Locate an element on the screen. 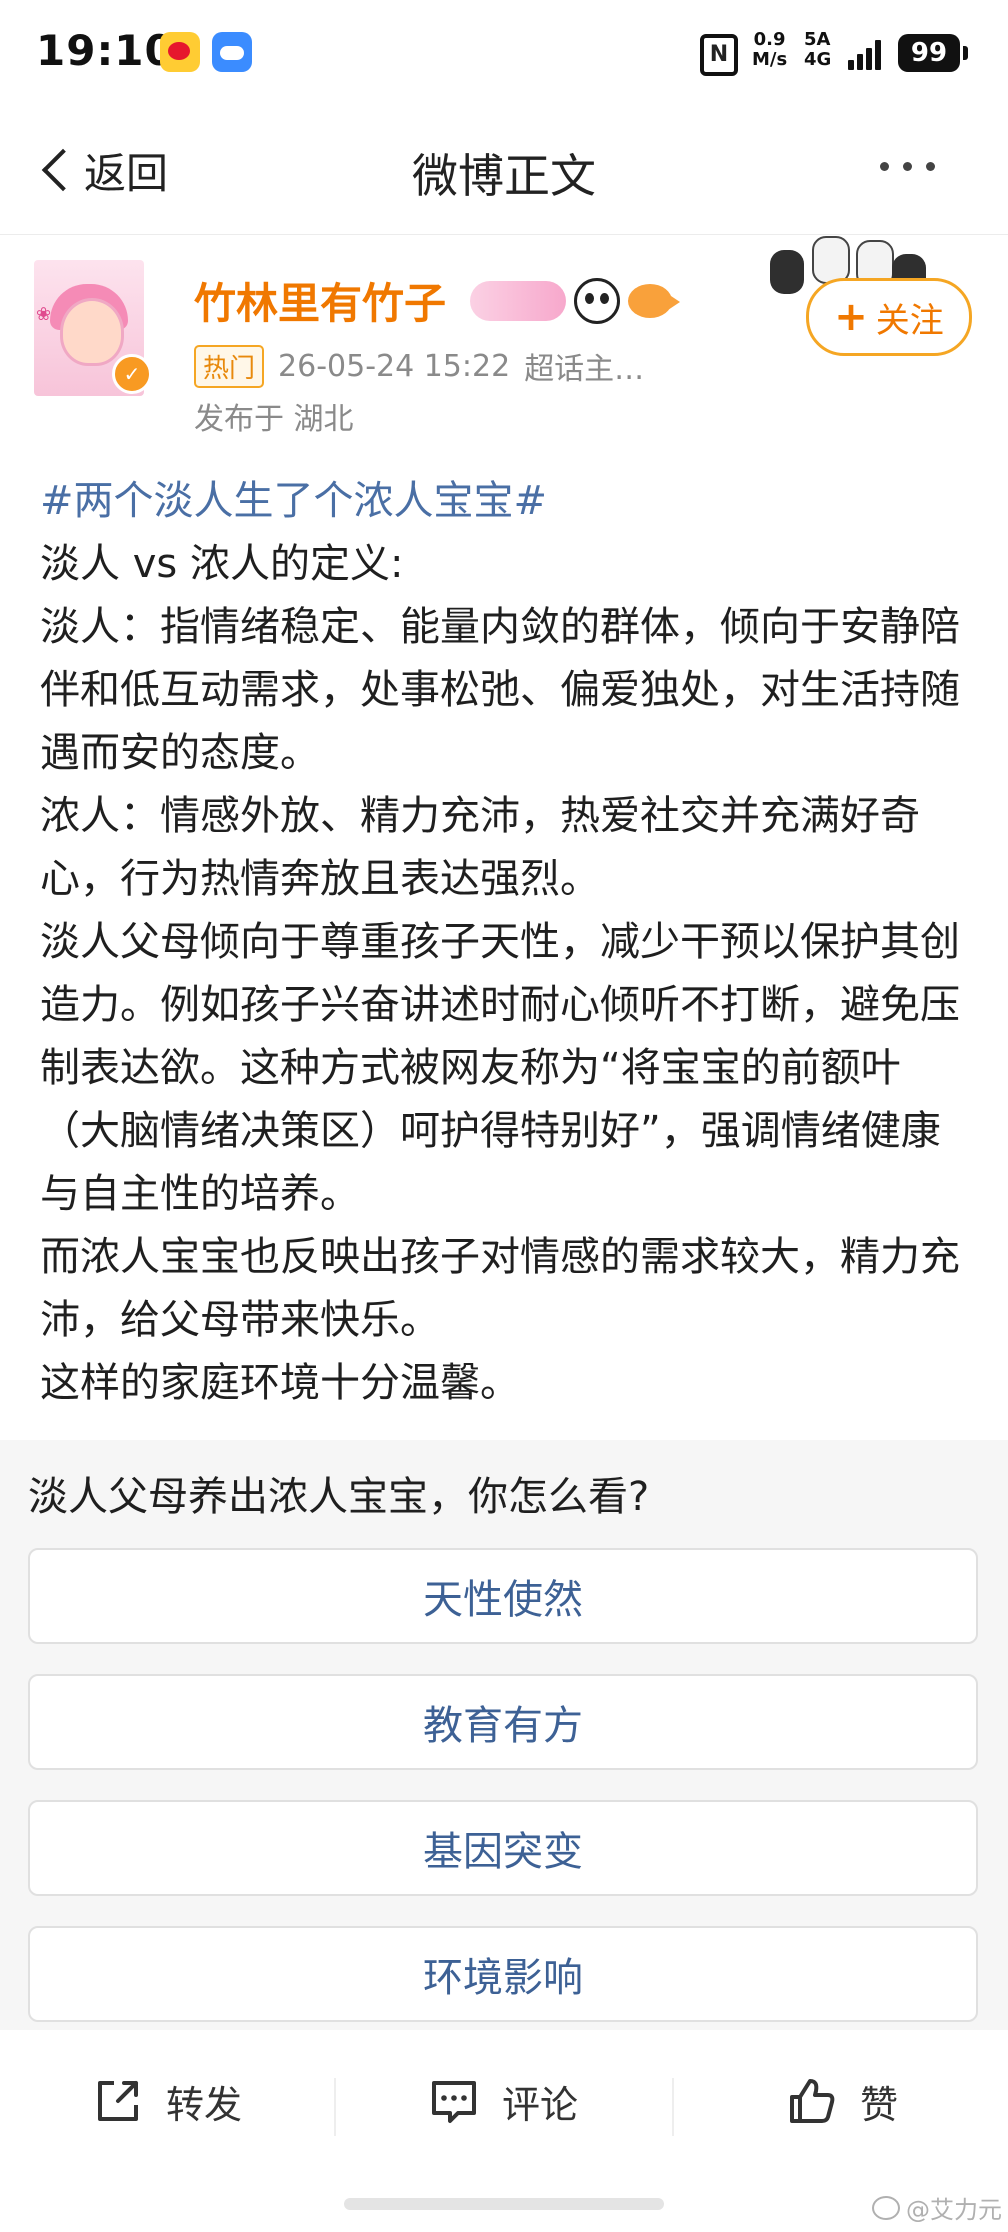  network-speed-value: 0.9 is located at coordinates (769, 39).